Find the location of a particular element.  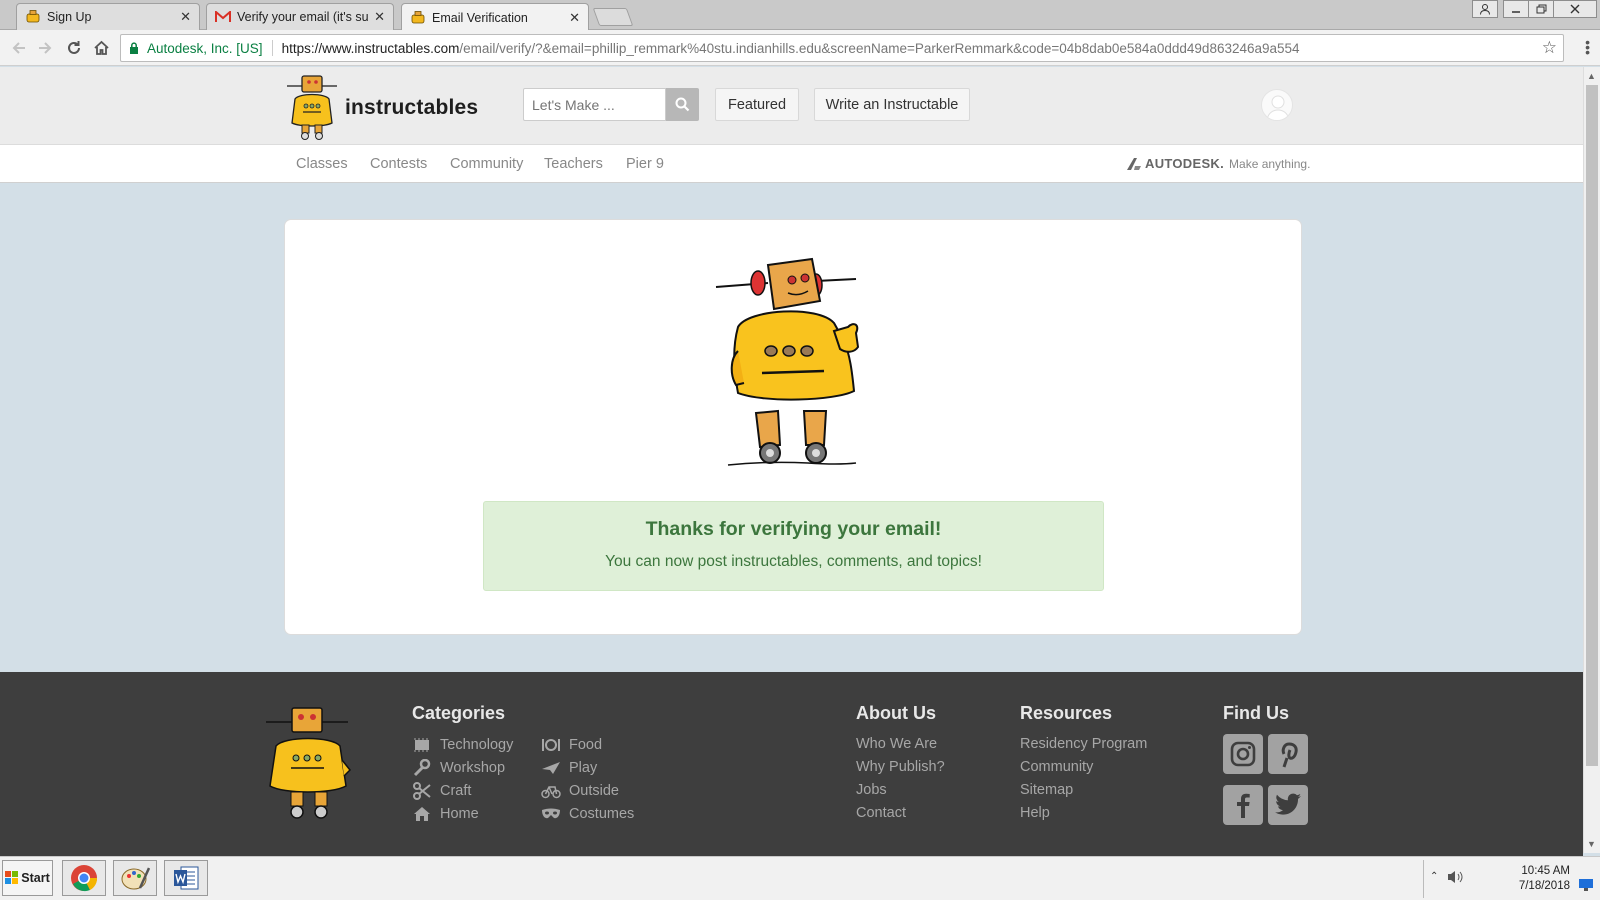

footer-link-who-we-are: Who We Are is located at coordinates (896, 744).